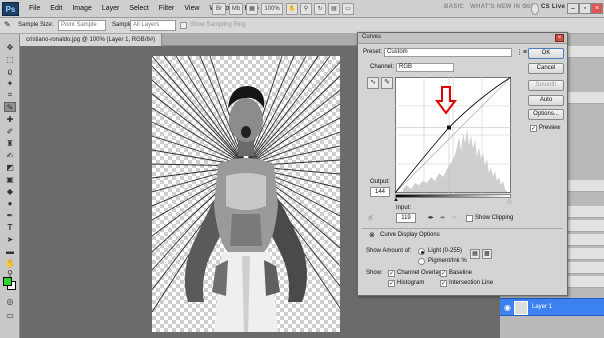 The image size is (604, 338). Describe the element at coordinates (443, 283) in the screenshot. I see `intersection-line-checkbox: ✓` at that location.